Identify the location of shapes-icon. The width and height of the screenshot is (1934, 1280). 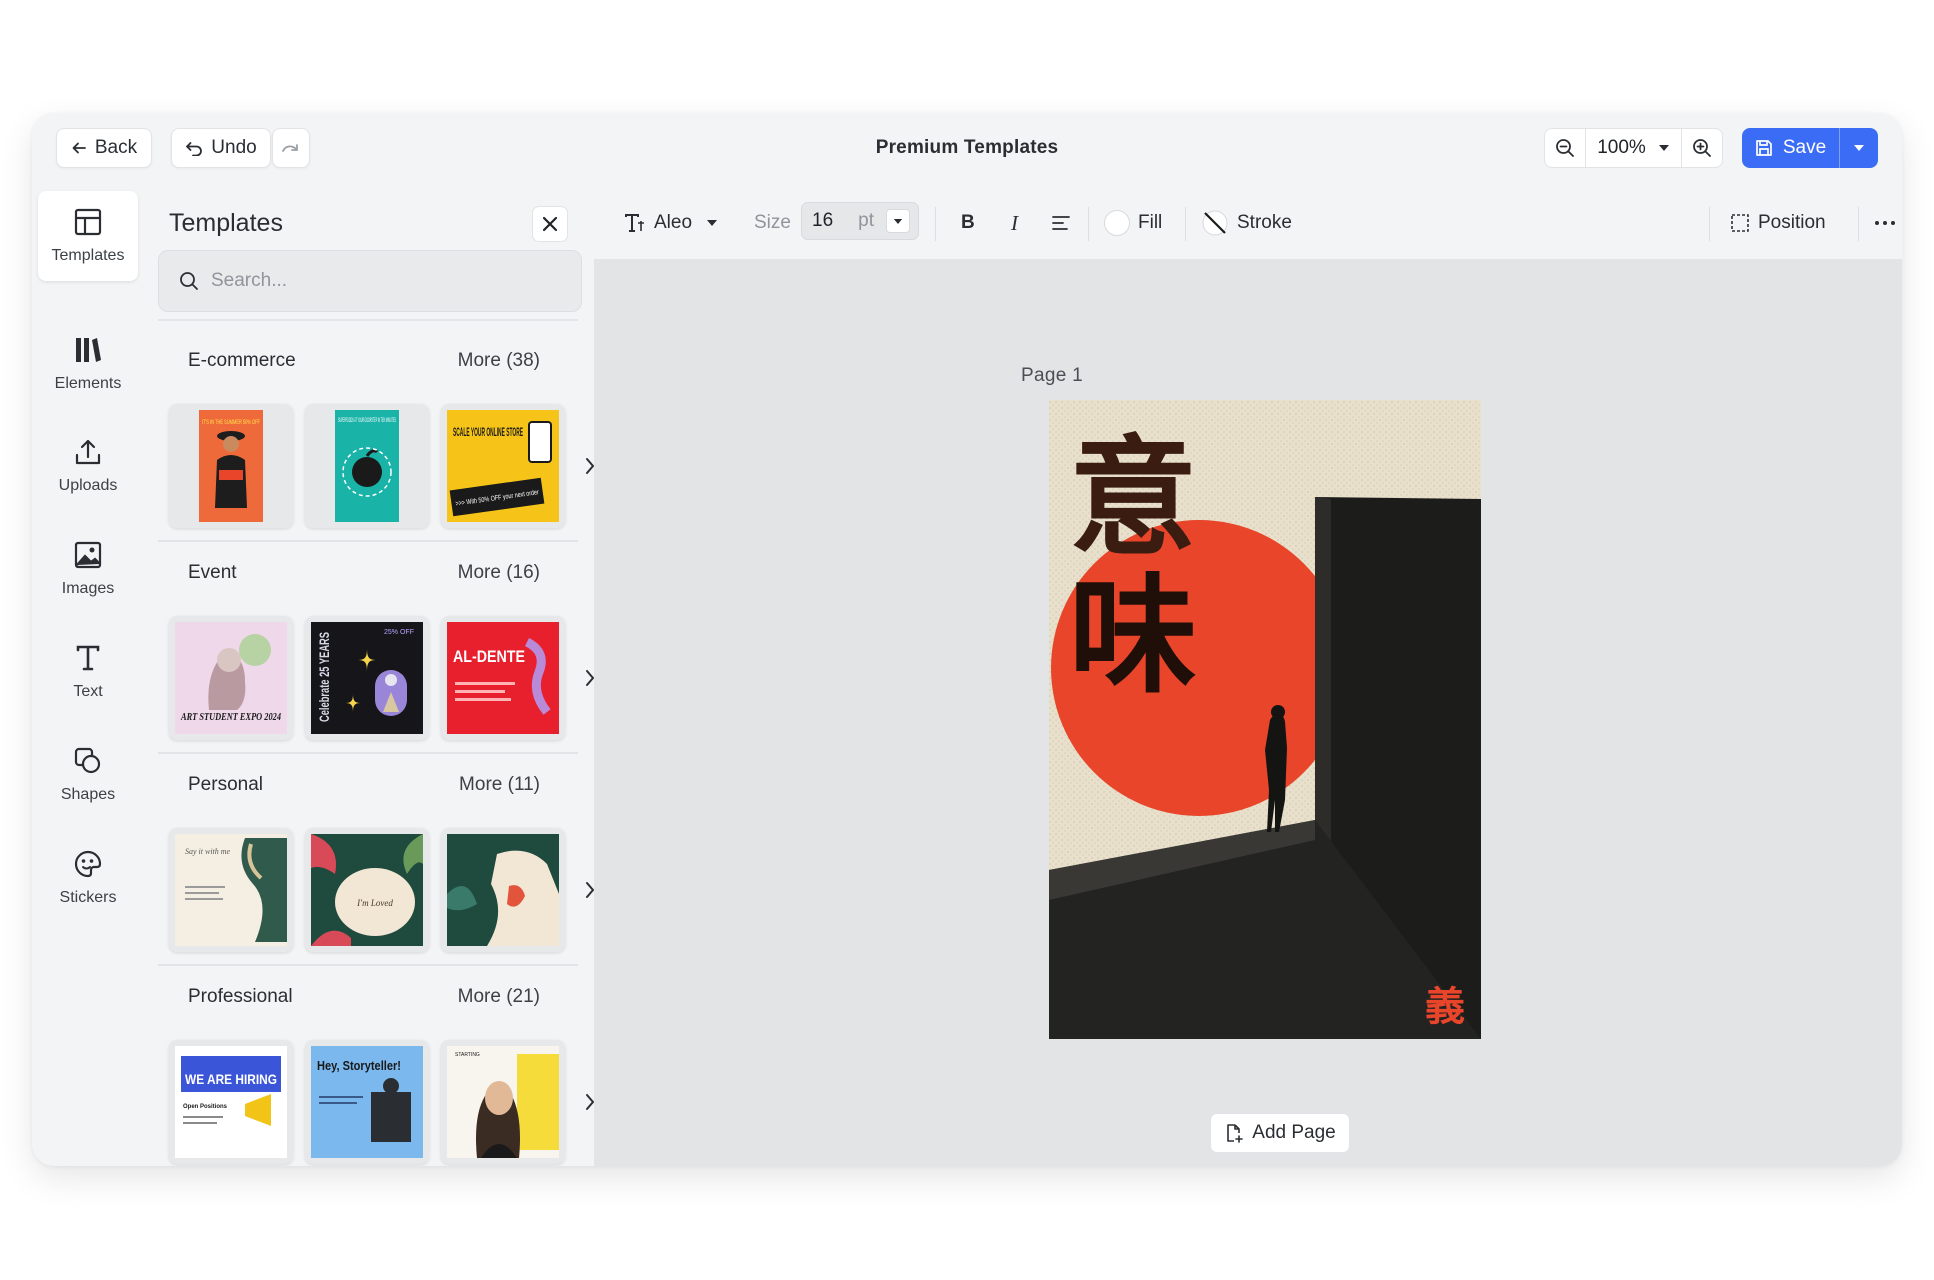
(87, 760).